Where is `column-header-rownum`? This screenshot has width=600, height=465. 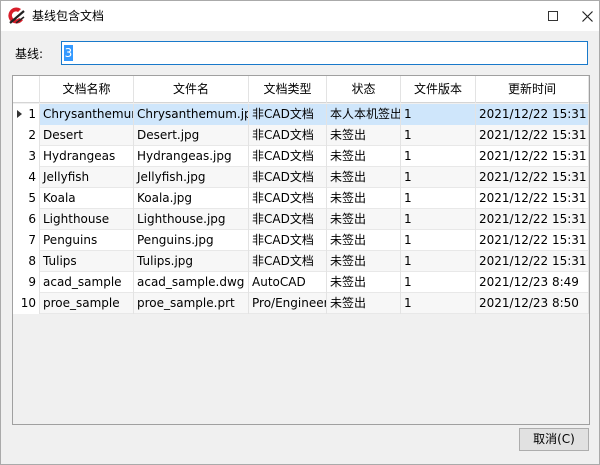 column-header-rownum is located at coordinates (26, 89).